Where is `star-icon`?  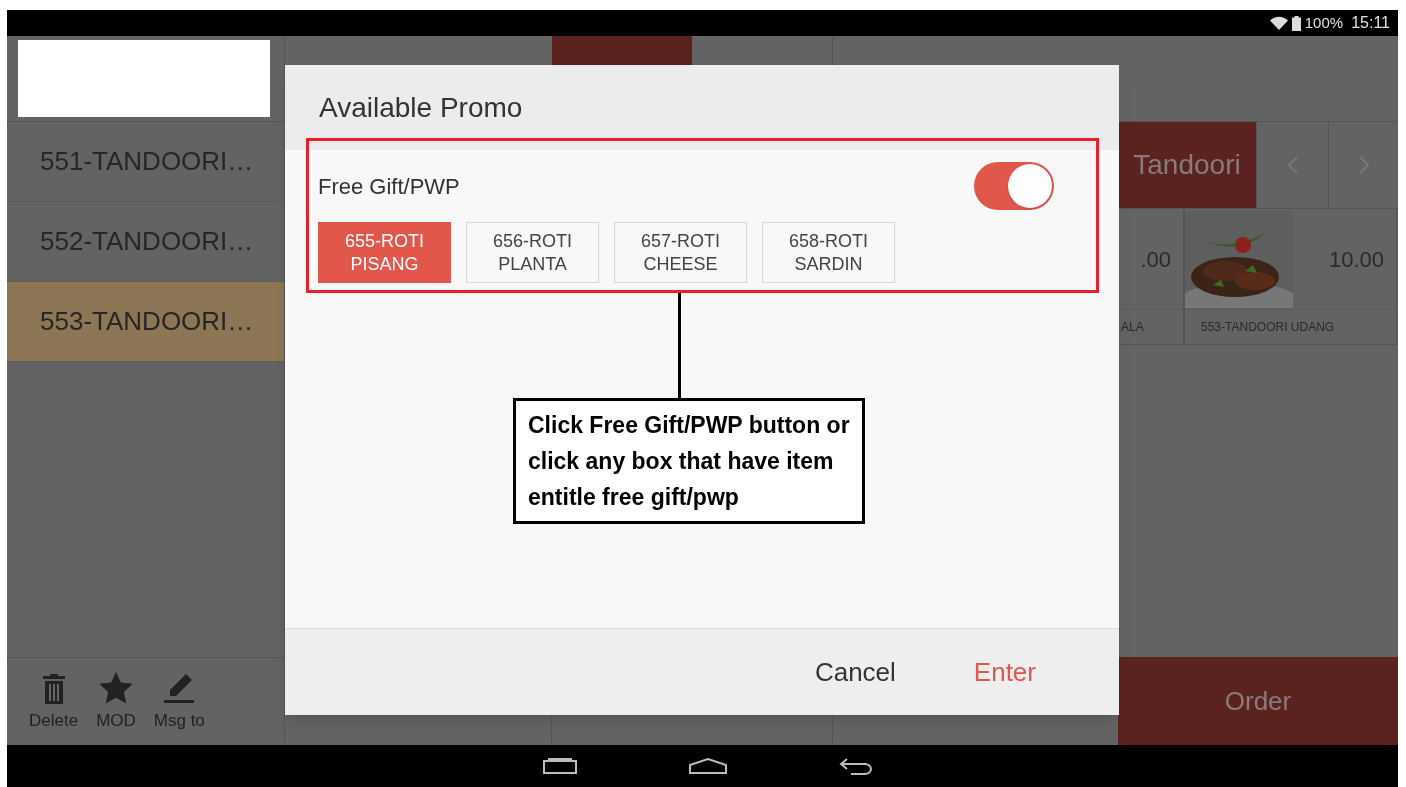
star-icon is located at coordinates (115, 687).